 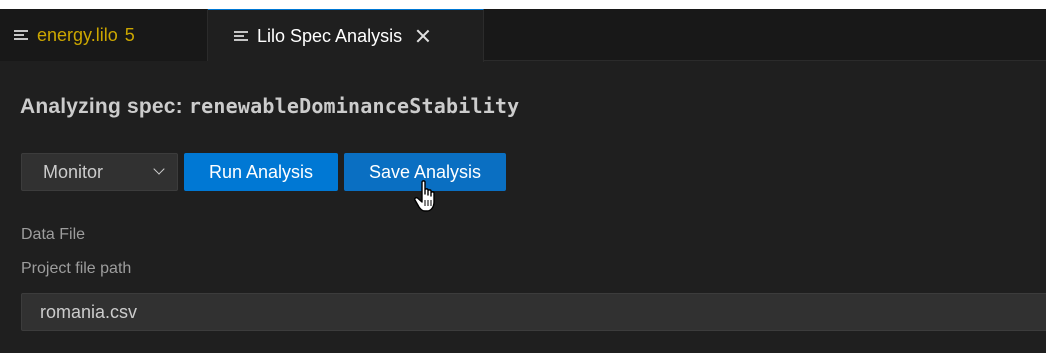 I want to click on mode-select-value: Monitor, so click(x=73, y=171).